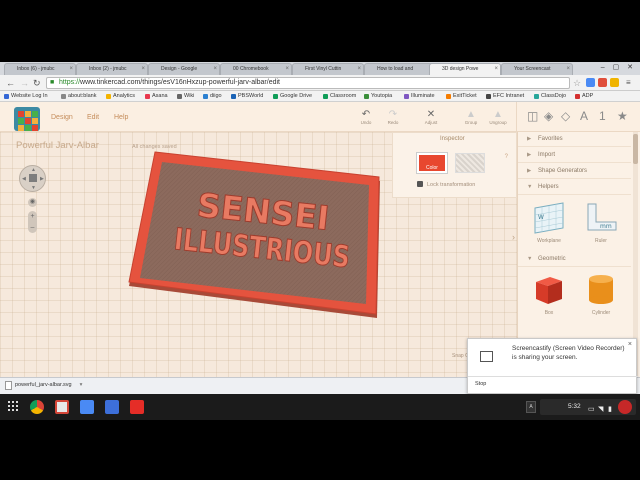 This screenshot has width=640, height=480. I want to click on view-box-icon: ◈, so click(548, 116).